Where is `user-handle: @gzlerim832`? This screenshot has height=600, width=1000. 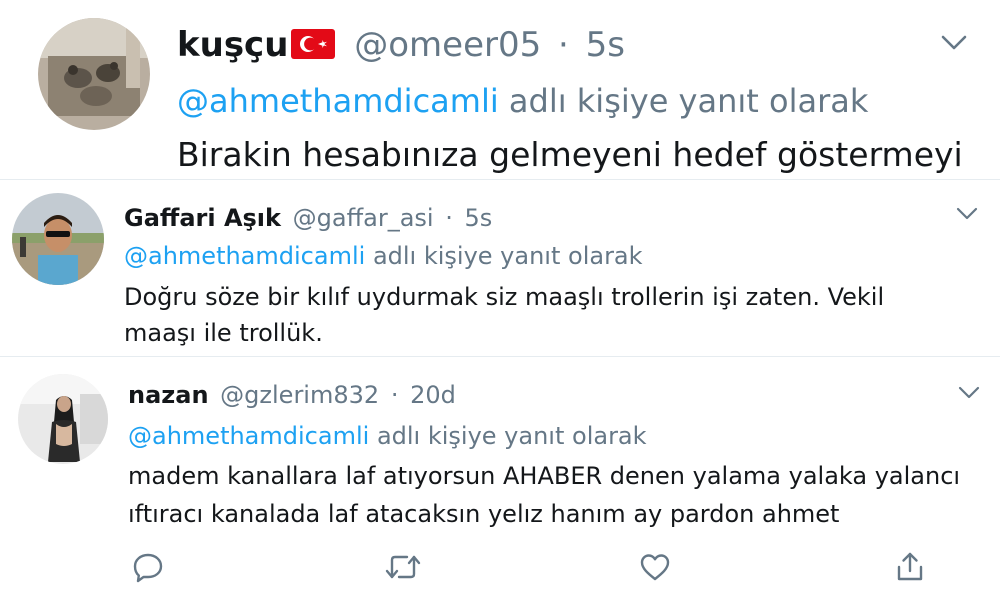
user-handle: @gzlerim832 is located at coordinates (299, 395).